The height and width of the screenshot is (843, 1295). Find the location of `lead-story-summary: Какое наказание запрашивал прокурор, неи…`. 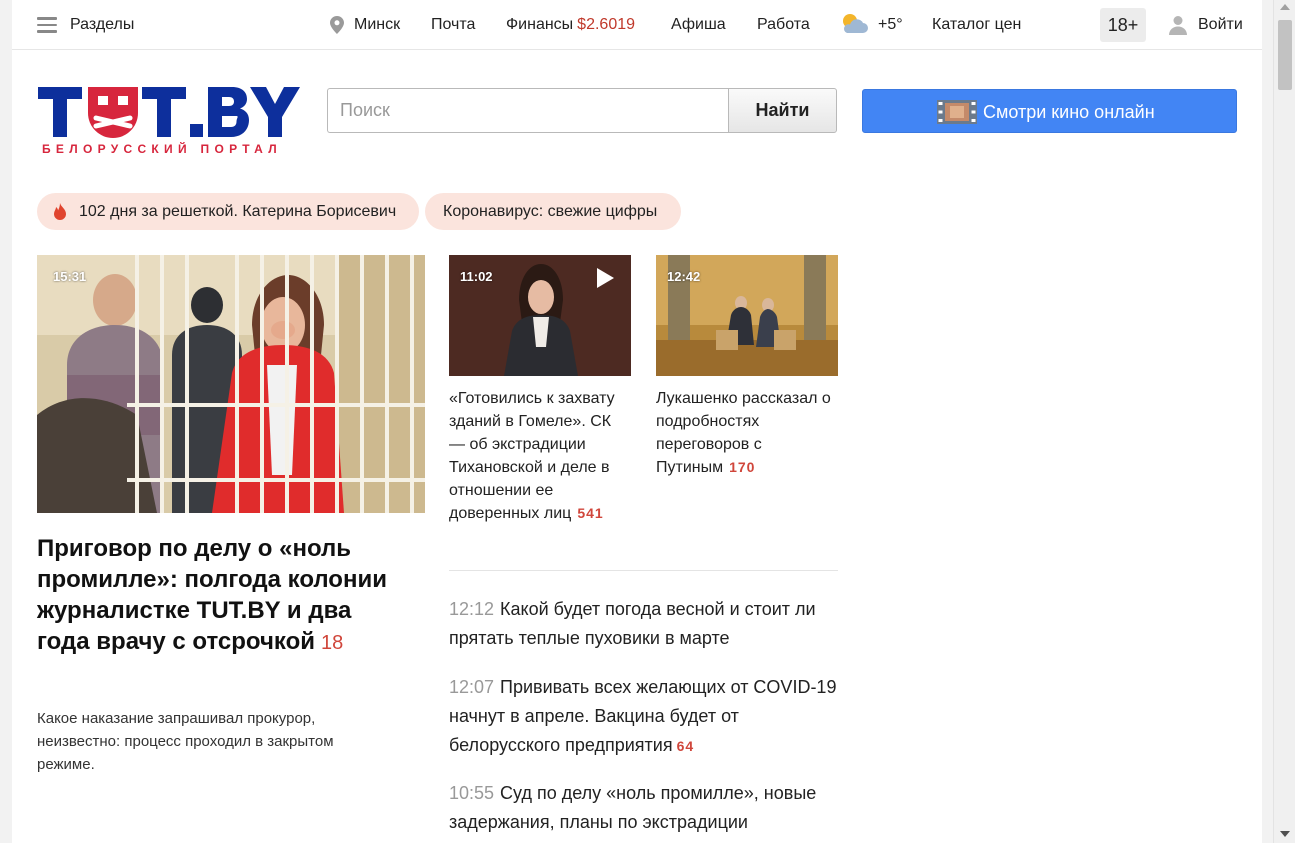

lead-story-summary: Какое наказание запрашивал прокурор, неи… is located at coordinates (185, 741).